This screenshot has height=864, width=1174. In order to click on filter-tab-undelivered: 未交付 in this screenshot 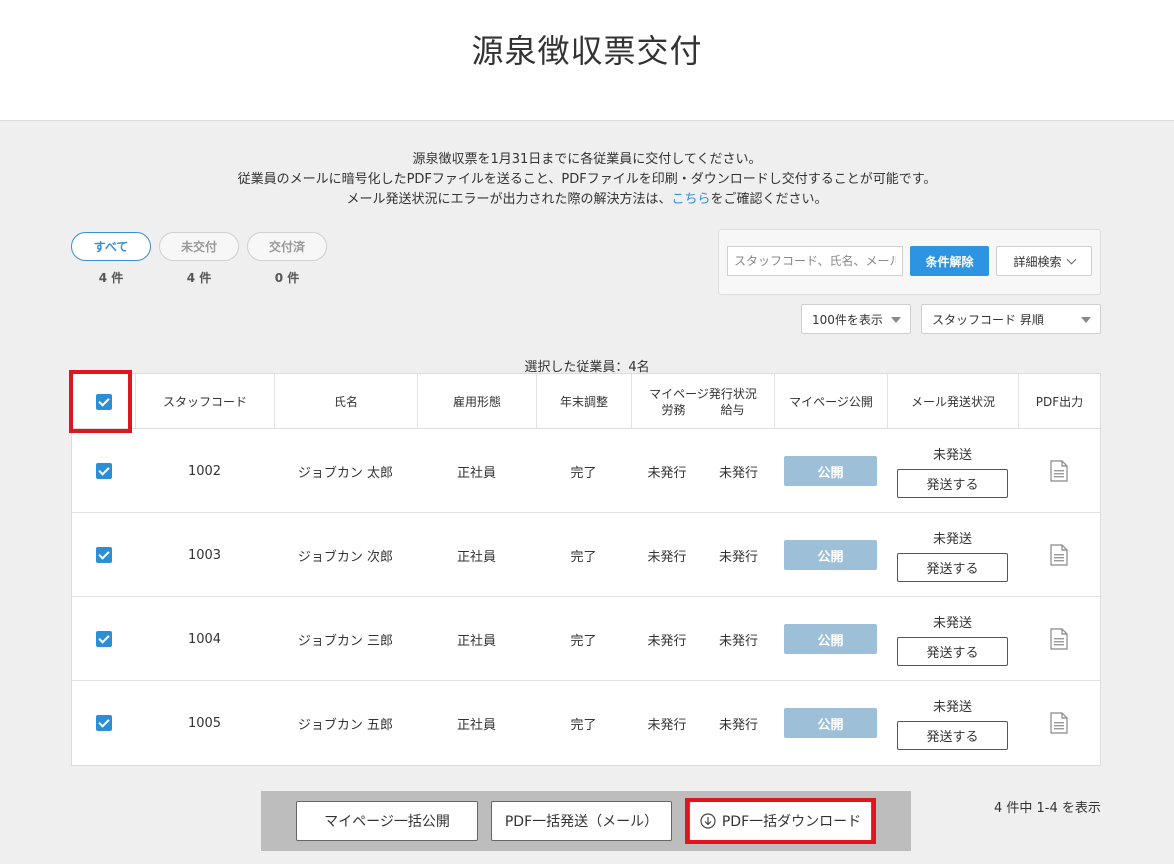, I will do `click(199, 246)`.